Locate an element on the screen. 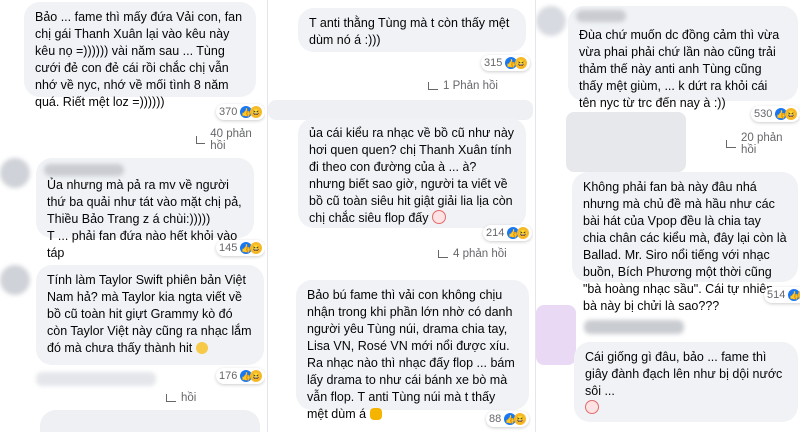 This screenshot has height=432, width=800. replies-link: 20 phản hồi is located at coordinates (763, 144).